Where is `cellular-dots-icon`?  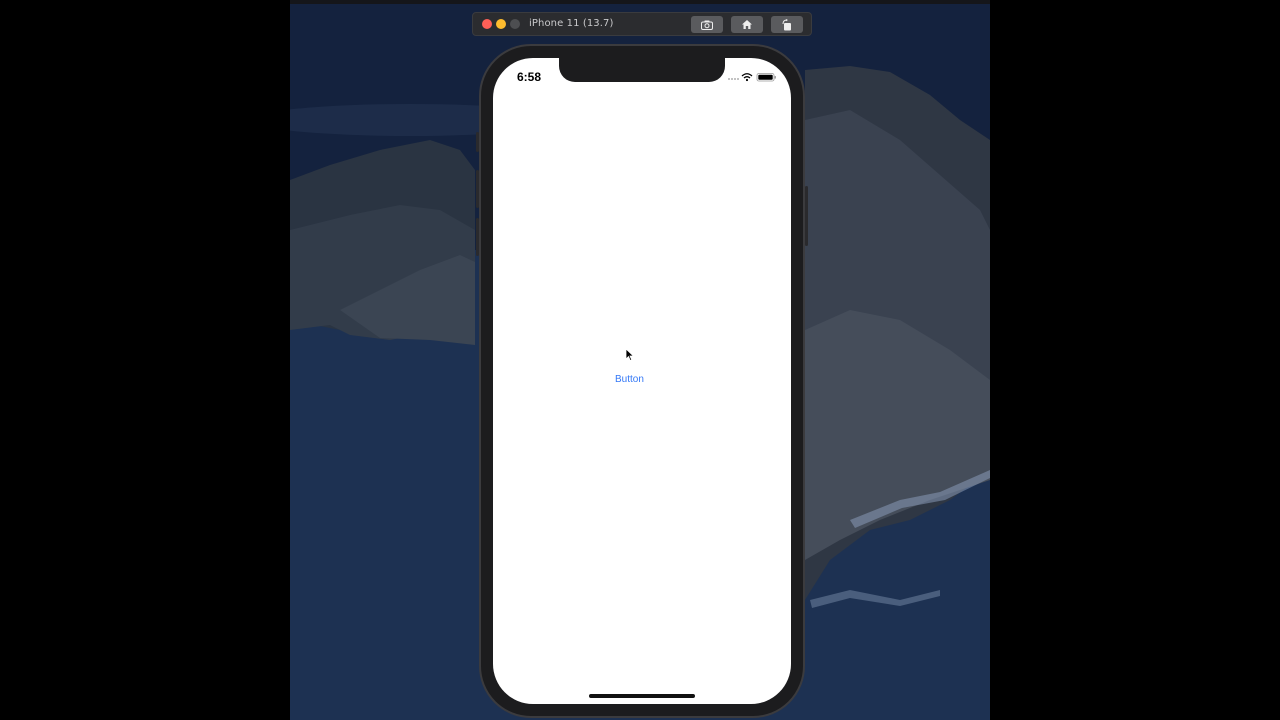
cellular-dots-icon is located at coordinates (733, 79).